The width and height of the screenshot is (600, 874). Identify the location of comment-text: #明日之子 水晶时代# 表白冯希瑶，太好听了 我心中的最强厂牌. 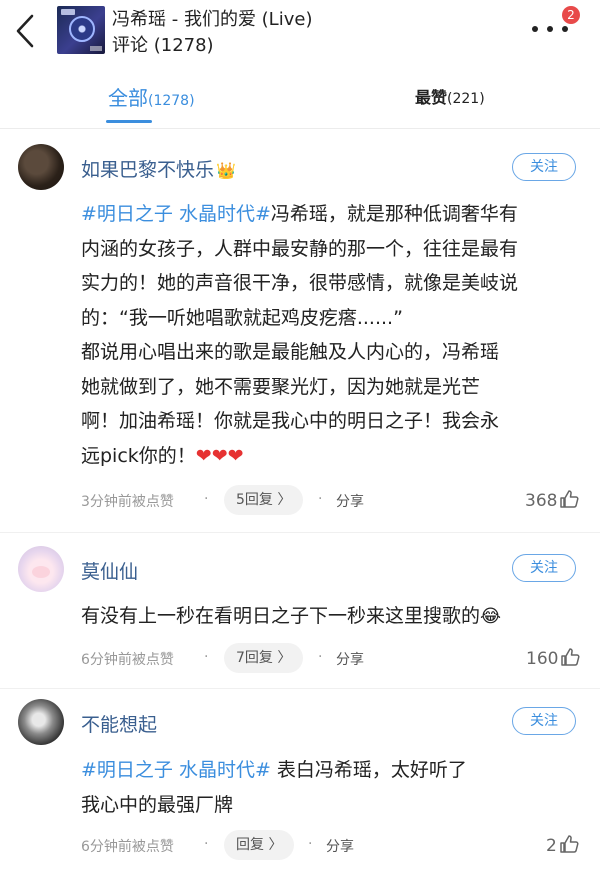
(274, 787).